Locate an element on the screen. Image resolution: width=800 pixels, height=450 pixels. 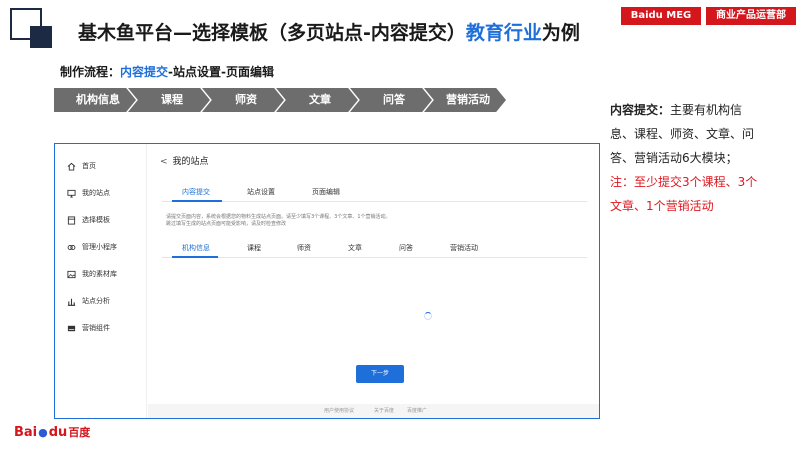
footer-link-about-baidu: 关于百度 is located at coordinates (384, 410).